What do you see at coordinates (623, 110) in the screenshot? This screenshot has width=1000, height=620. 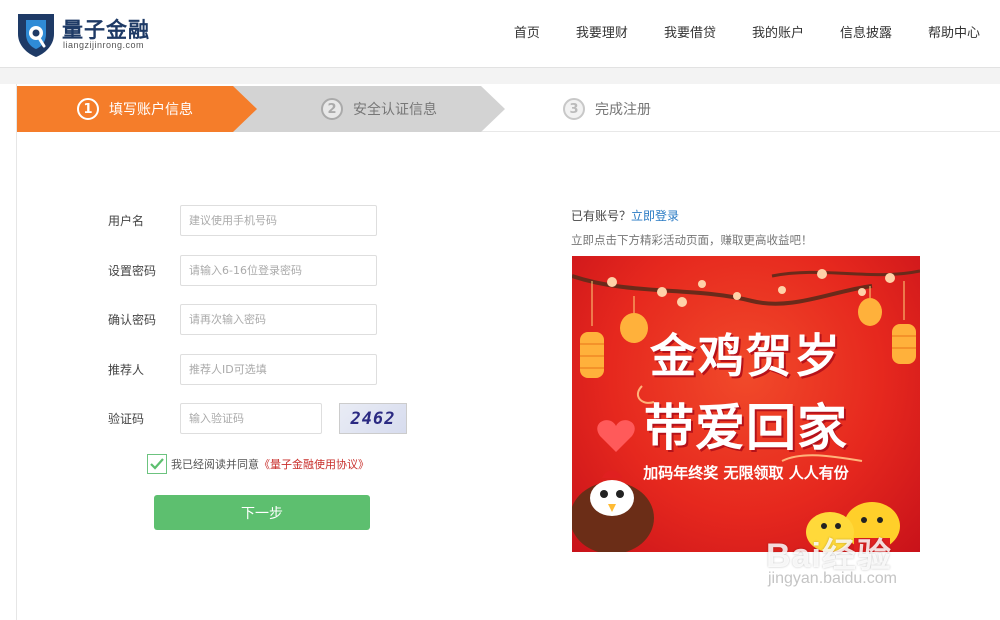 I see `step-3-label: 完成注册` at bounding box center [623, 110].